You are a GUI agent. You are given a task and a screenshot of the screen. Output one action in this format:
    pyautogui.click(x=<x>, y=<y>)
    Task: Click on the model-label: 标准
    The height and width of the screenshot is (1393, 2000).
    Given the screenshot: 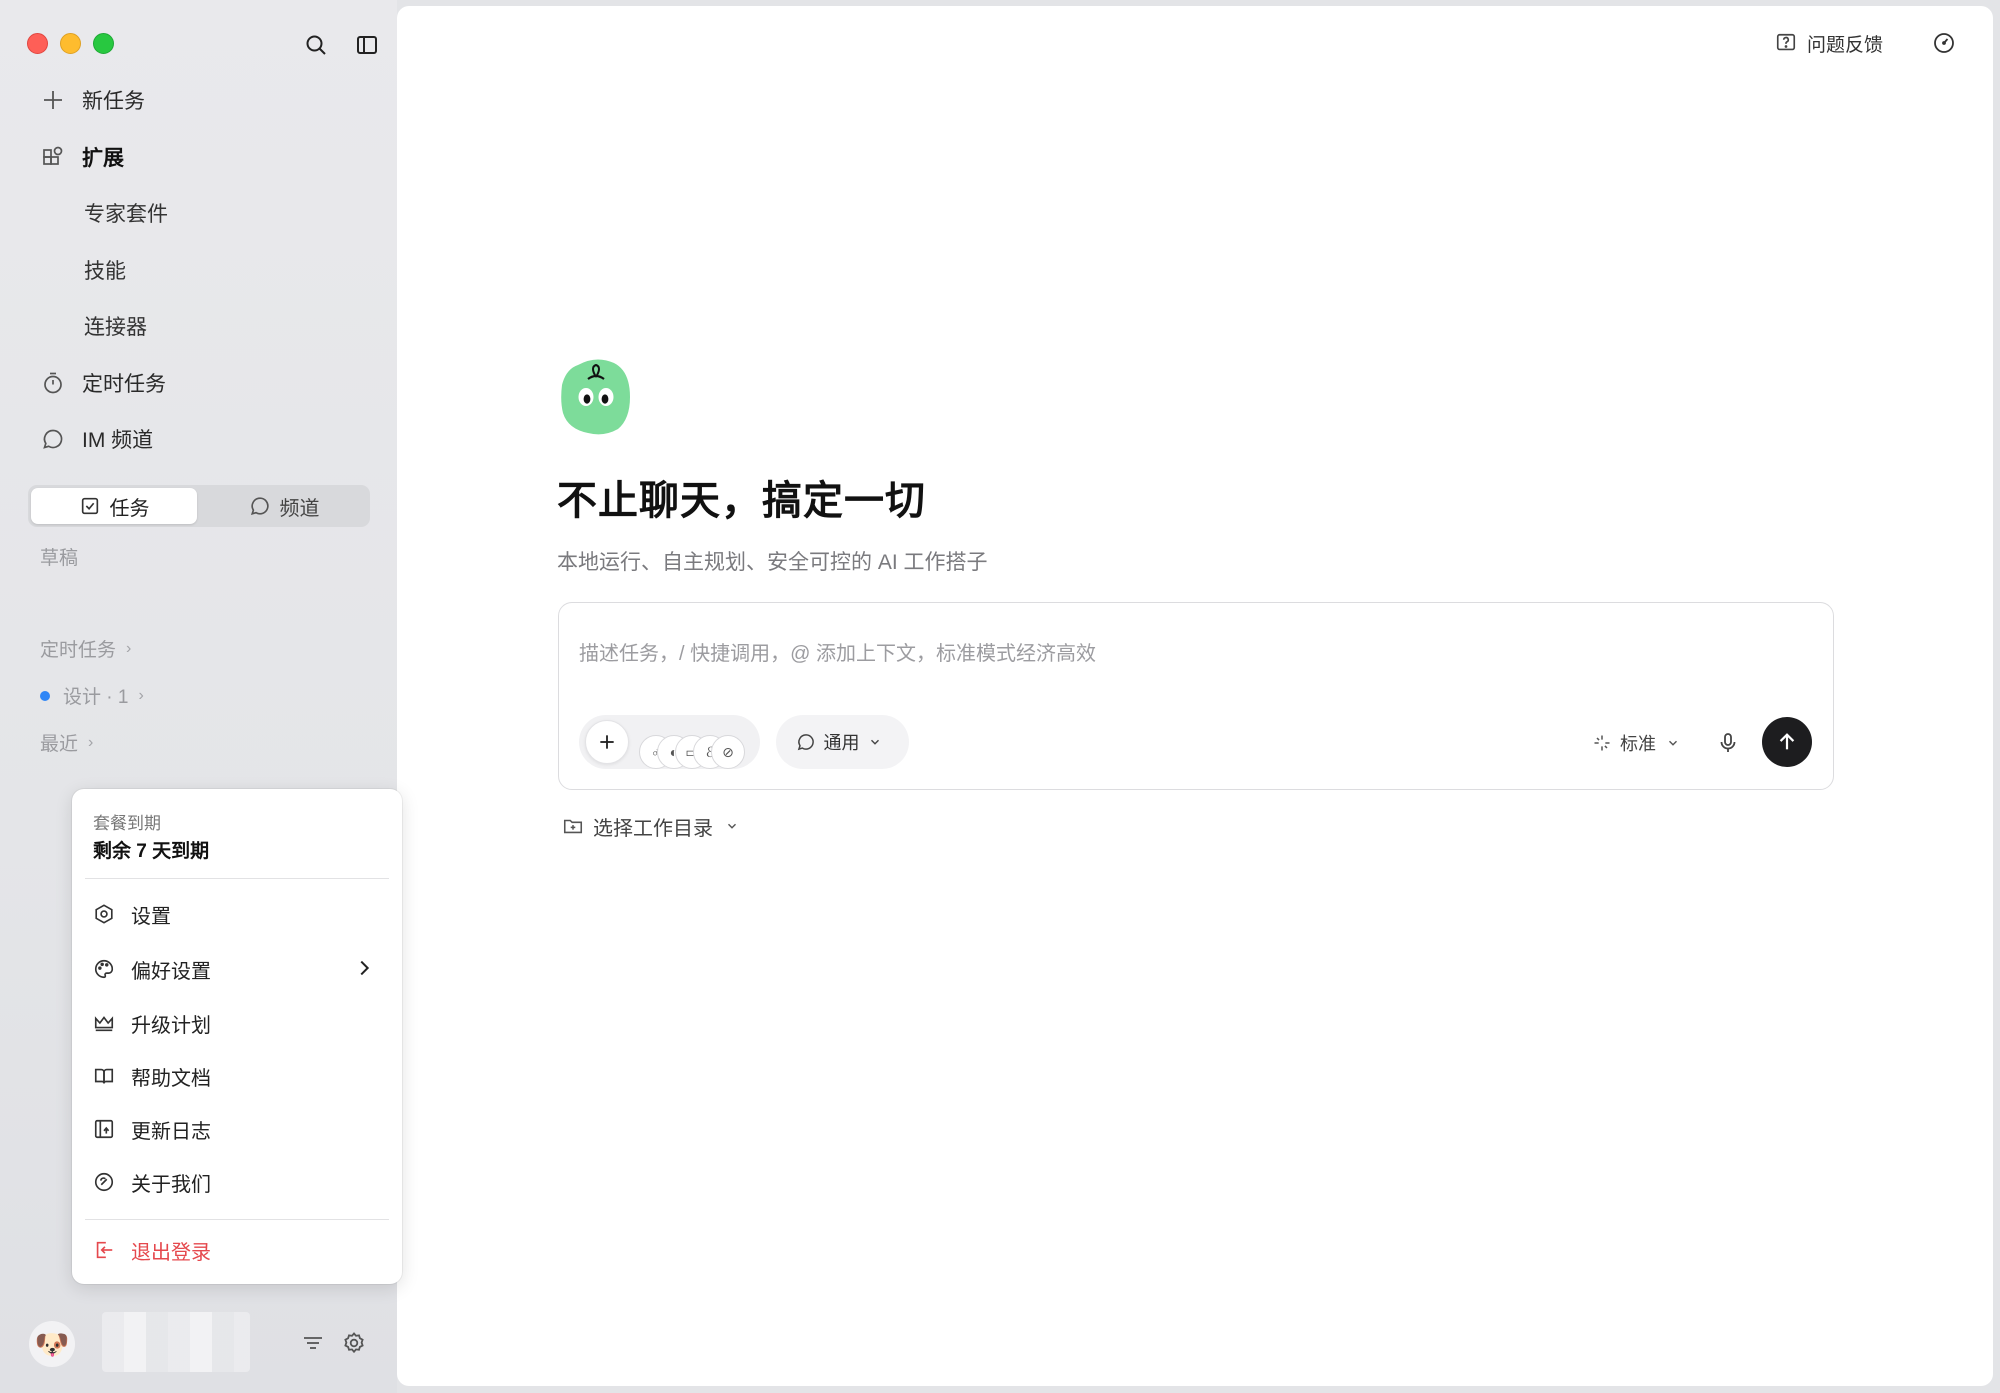 What is the action you would take?
    pyautogui.click(x=1638, y=744)
    